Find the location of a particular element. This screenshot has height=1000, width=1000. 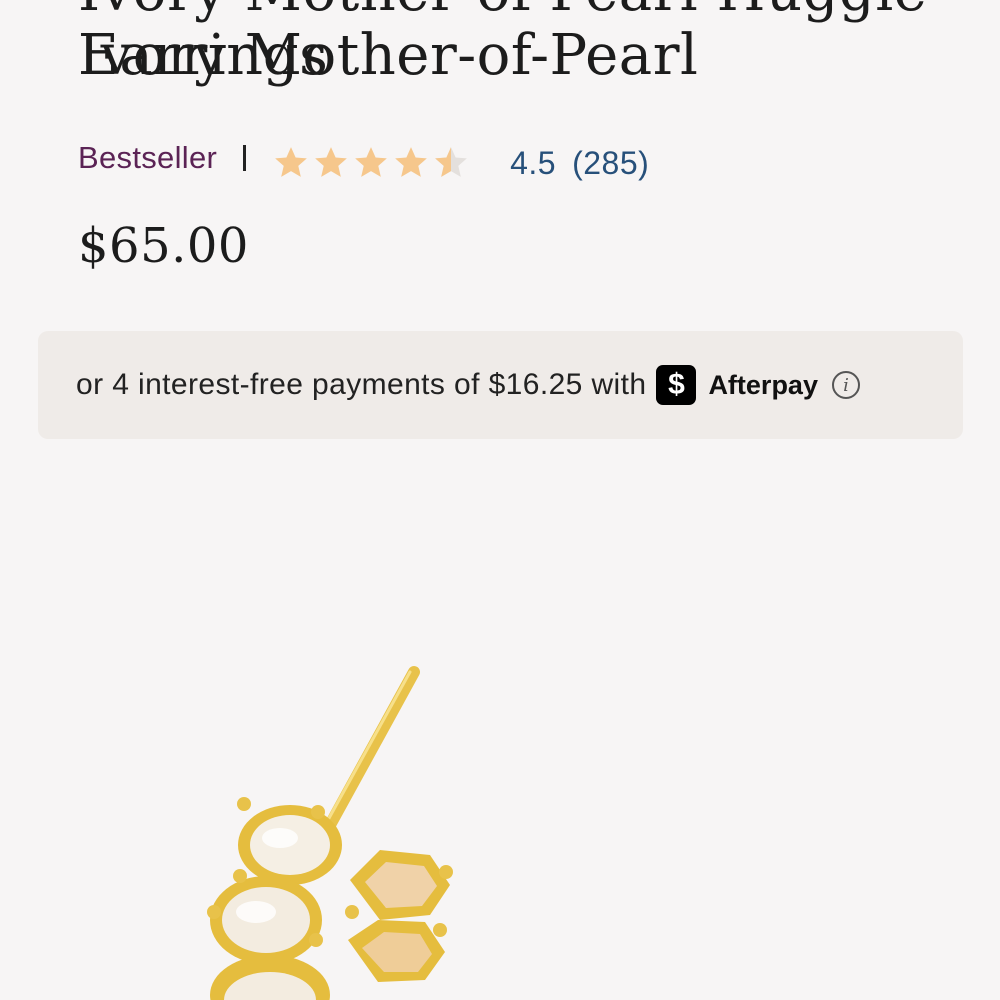

right-earring is located at coordinates (399, 916).